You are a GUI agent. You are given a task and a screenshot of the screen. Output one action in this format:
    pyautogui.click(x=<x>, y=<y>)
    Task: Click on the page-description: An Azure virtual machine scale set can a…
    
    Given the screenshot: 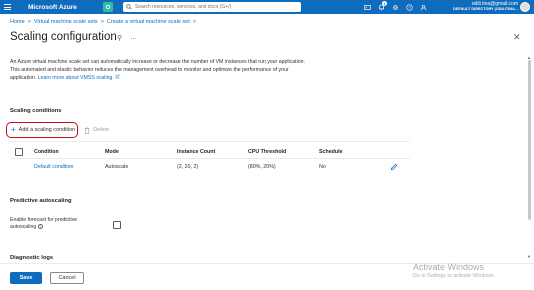 What is the action you would take?
    pyautogui.click(x=160, y=71)
    